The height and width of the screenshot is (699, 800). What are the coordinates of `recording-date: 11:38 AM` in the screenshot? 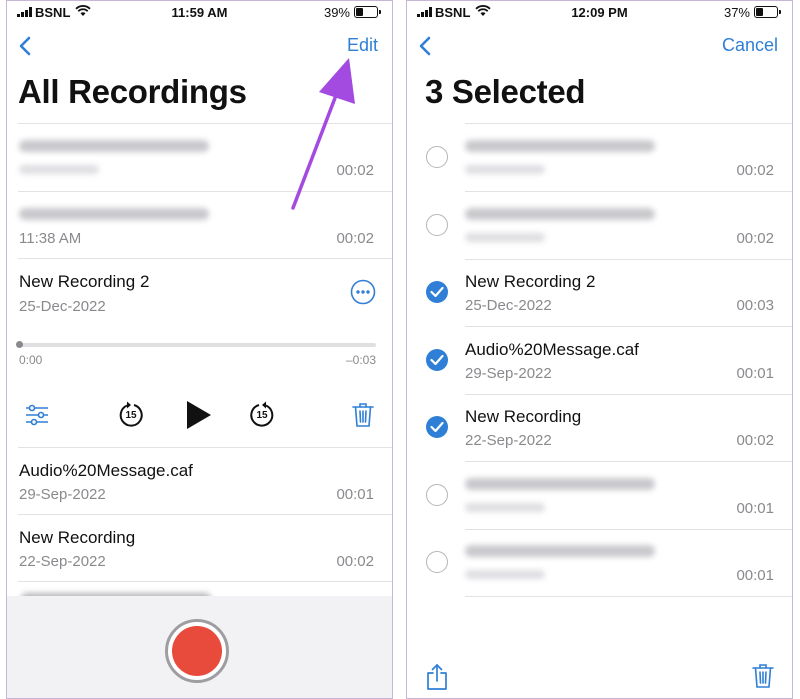 It's located at (50, 238).